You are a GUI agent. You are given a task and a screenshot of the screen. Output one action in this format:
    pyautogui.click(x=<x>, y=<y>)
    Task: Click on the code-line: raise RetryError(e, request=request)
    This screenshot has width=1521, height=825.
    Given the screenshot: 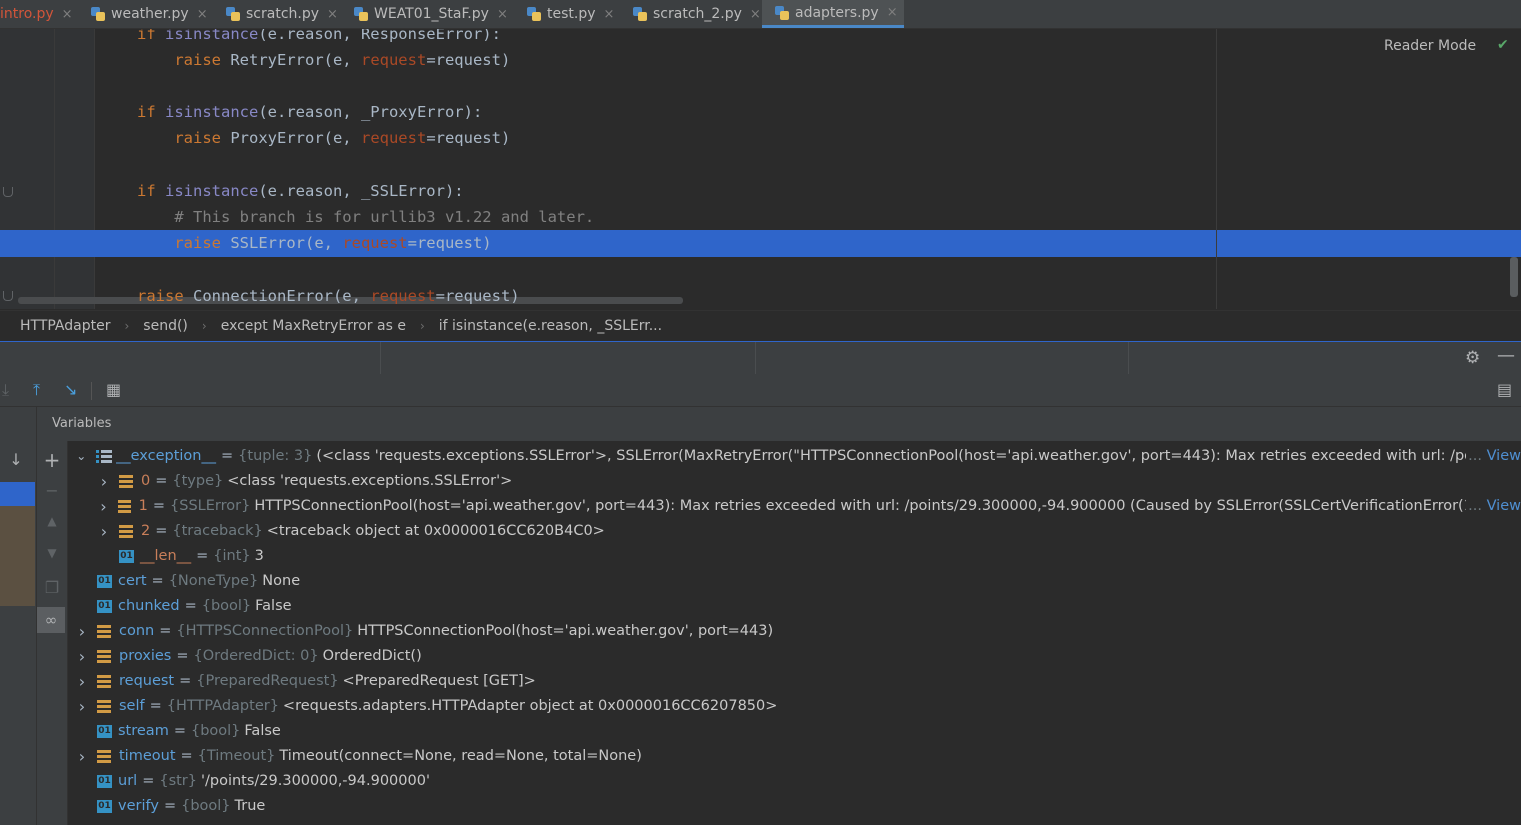 What is the action you would take?
    pyautogui.click(x=323, y=60)
    